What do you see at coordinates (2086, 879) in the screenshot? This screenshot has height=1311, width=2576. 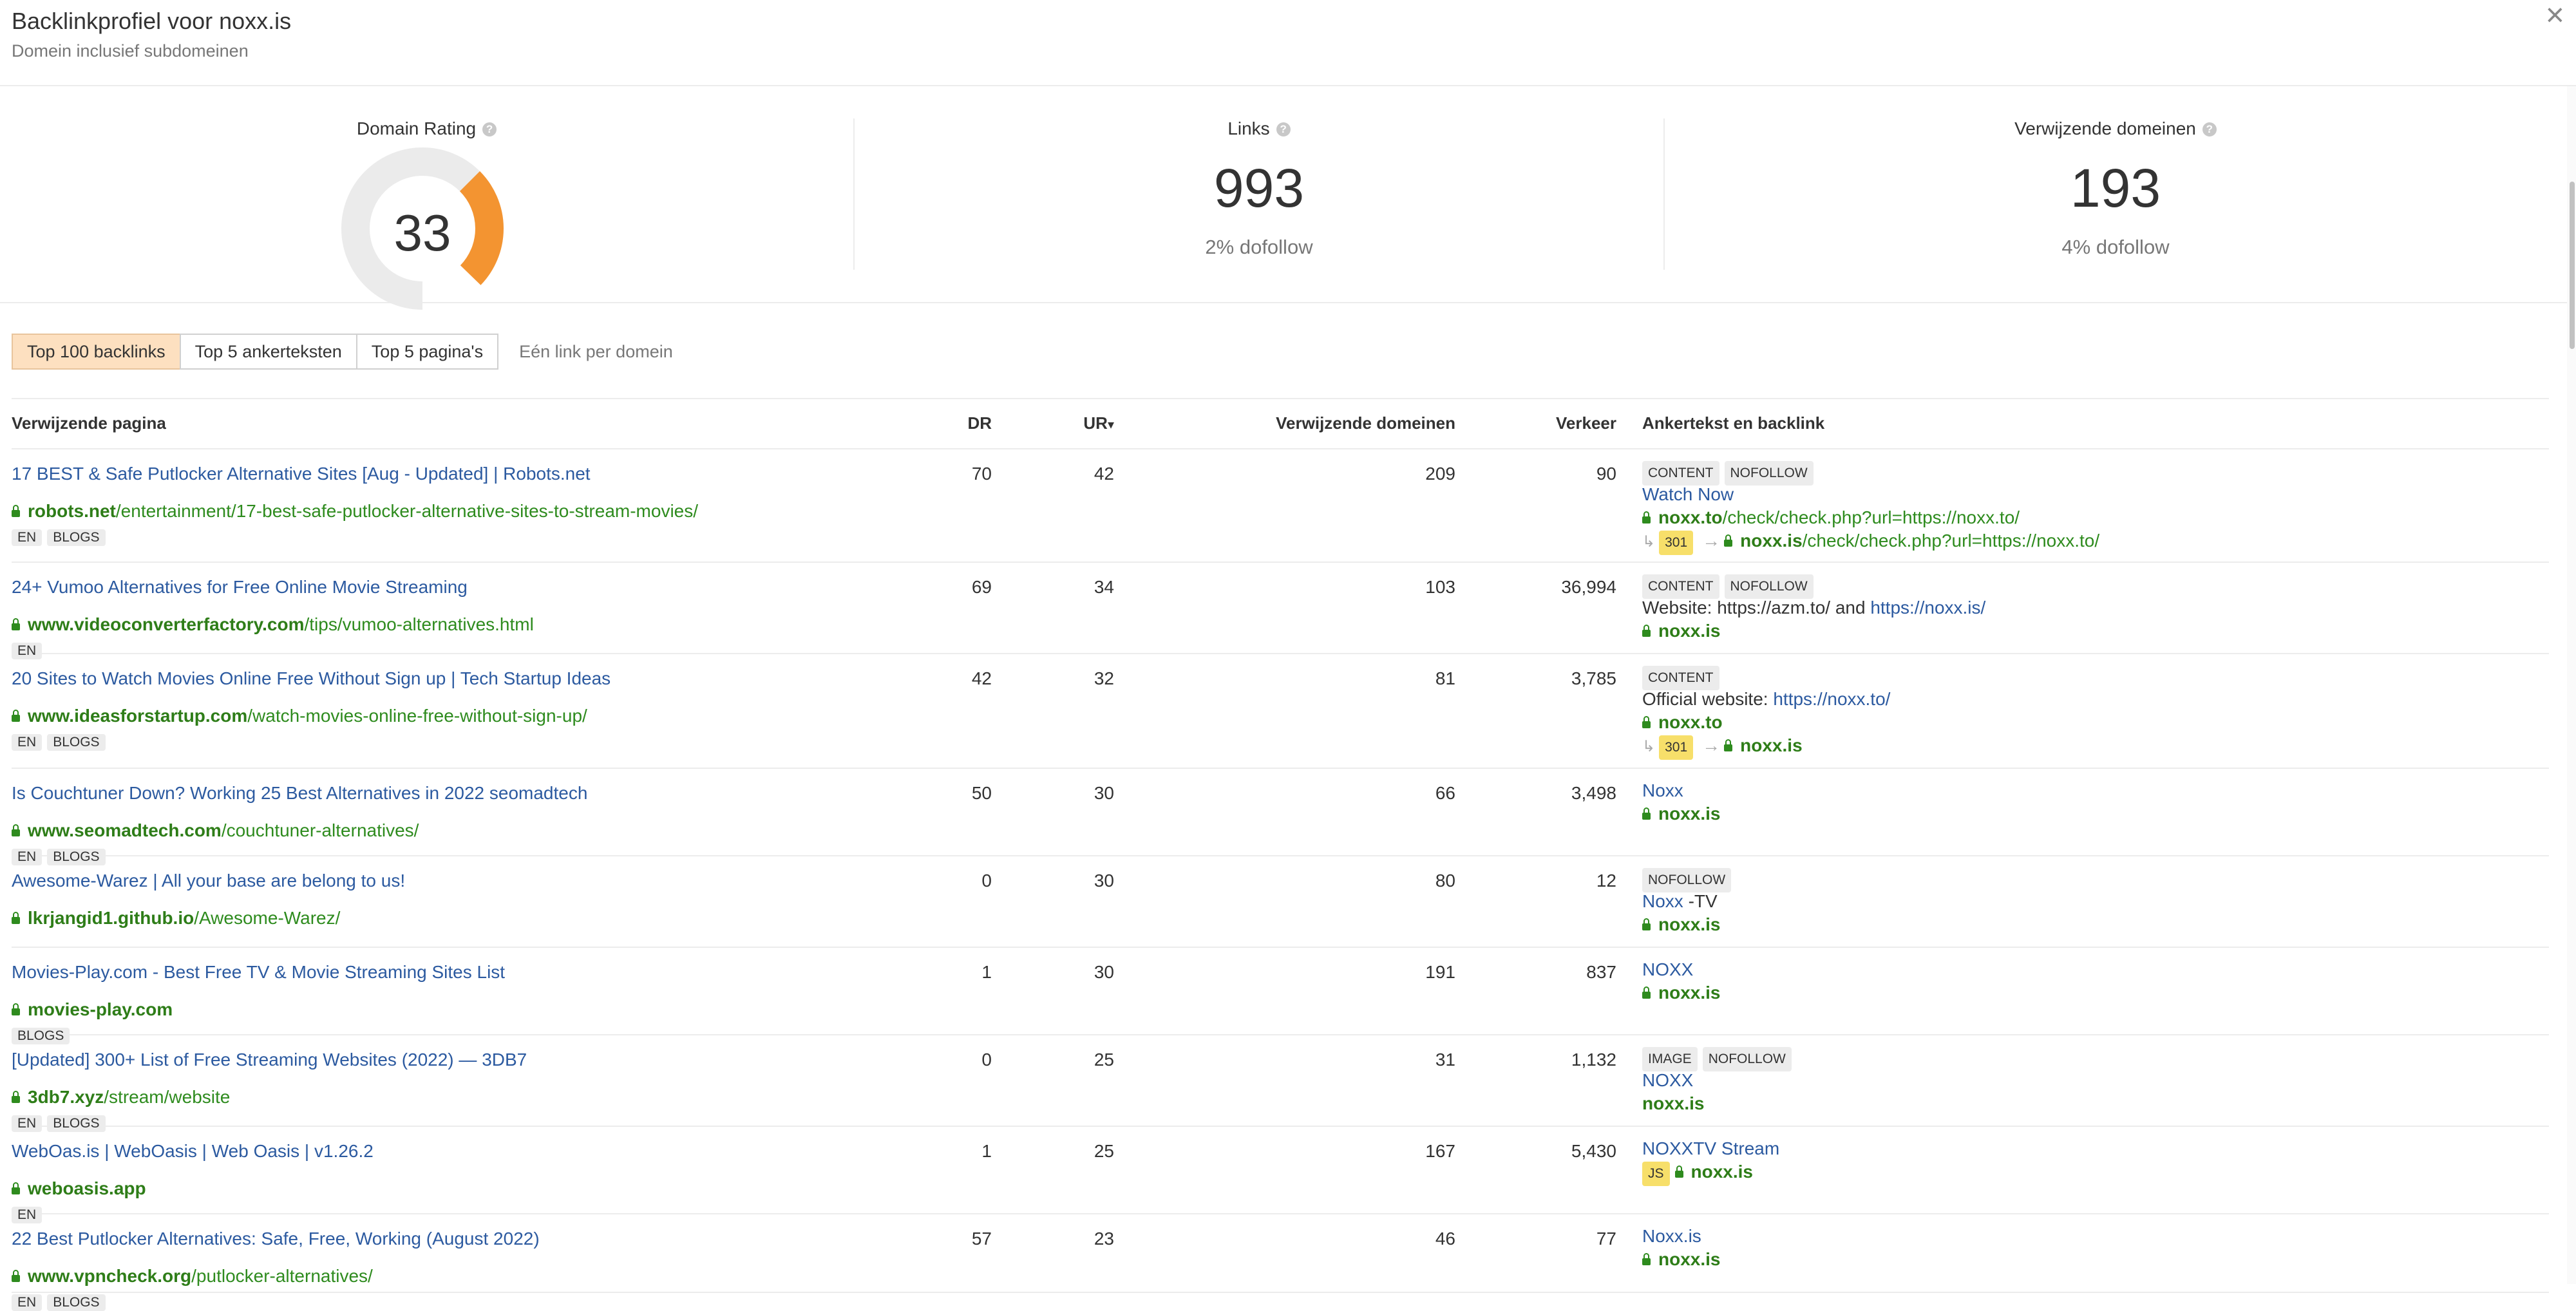 I see `anchor-badges: NOFOLLOW` at bounding box center [2086, 879].